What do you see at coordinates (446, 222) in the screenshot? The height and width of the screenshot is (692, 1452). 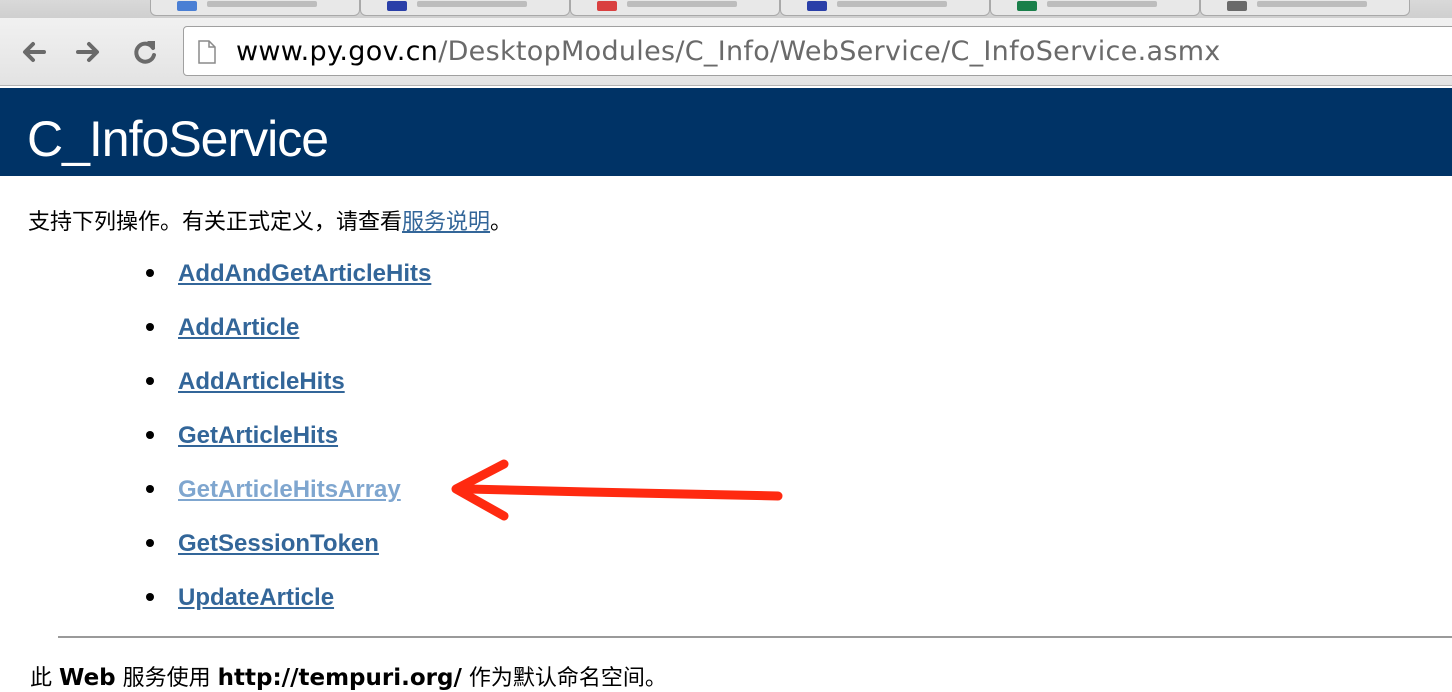 I see `service-description-link: 服务说明` at bounding box center [446, 222].